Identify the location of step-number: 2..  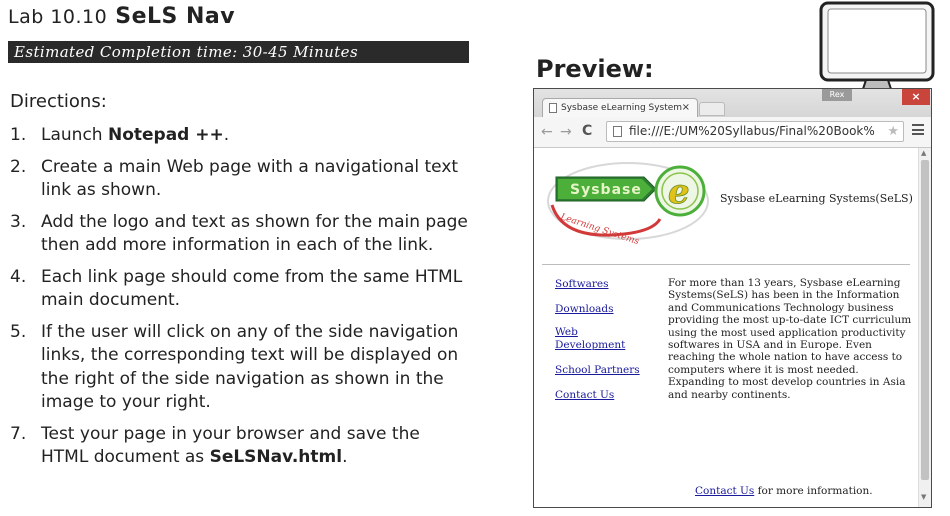
(18, 166).